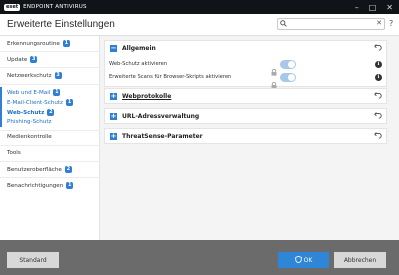 The height and width of the screenshot is (275, 399). Describe the element at coordinates (1, 107) in the screenshot. I see `active-group-marker` at that location.